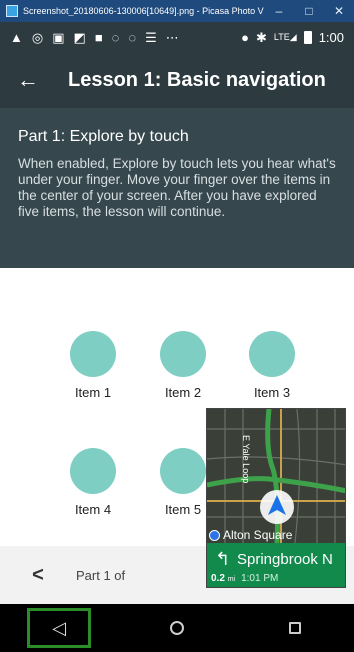  Describe the element at coordinates (58, 37) in the screenshot. I see `gmail-icon: ▣` at that location.